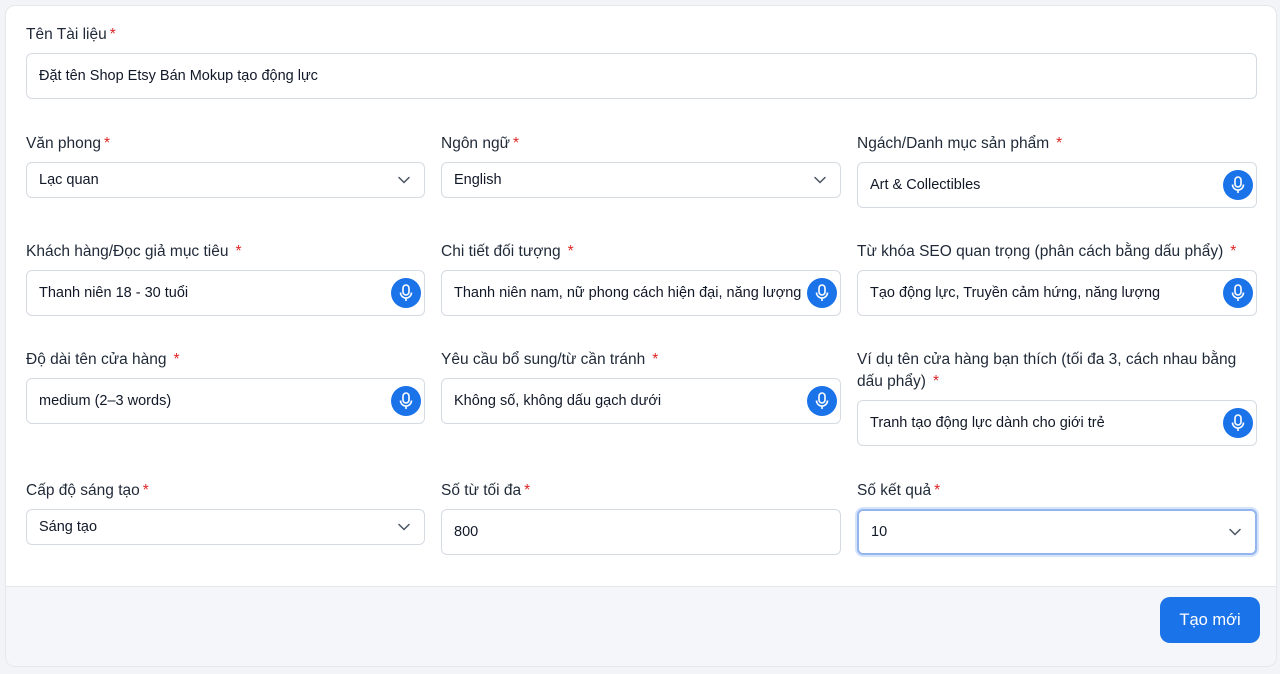  What do you see at coordinates (894, 490) in the screenshot?
I see `label-text: Số kết quả` at bounding box center [894, 490].